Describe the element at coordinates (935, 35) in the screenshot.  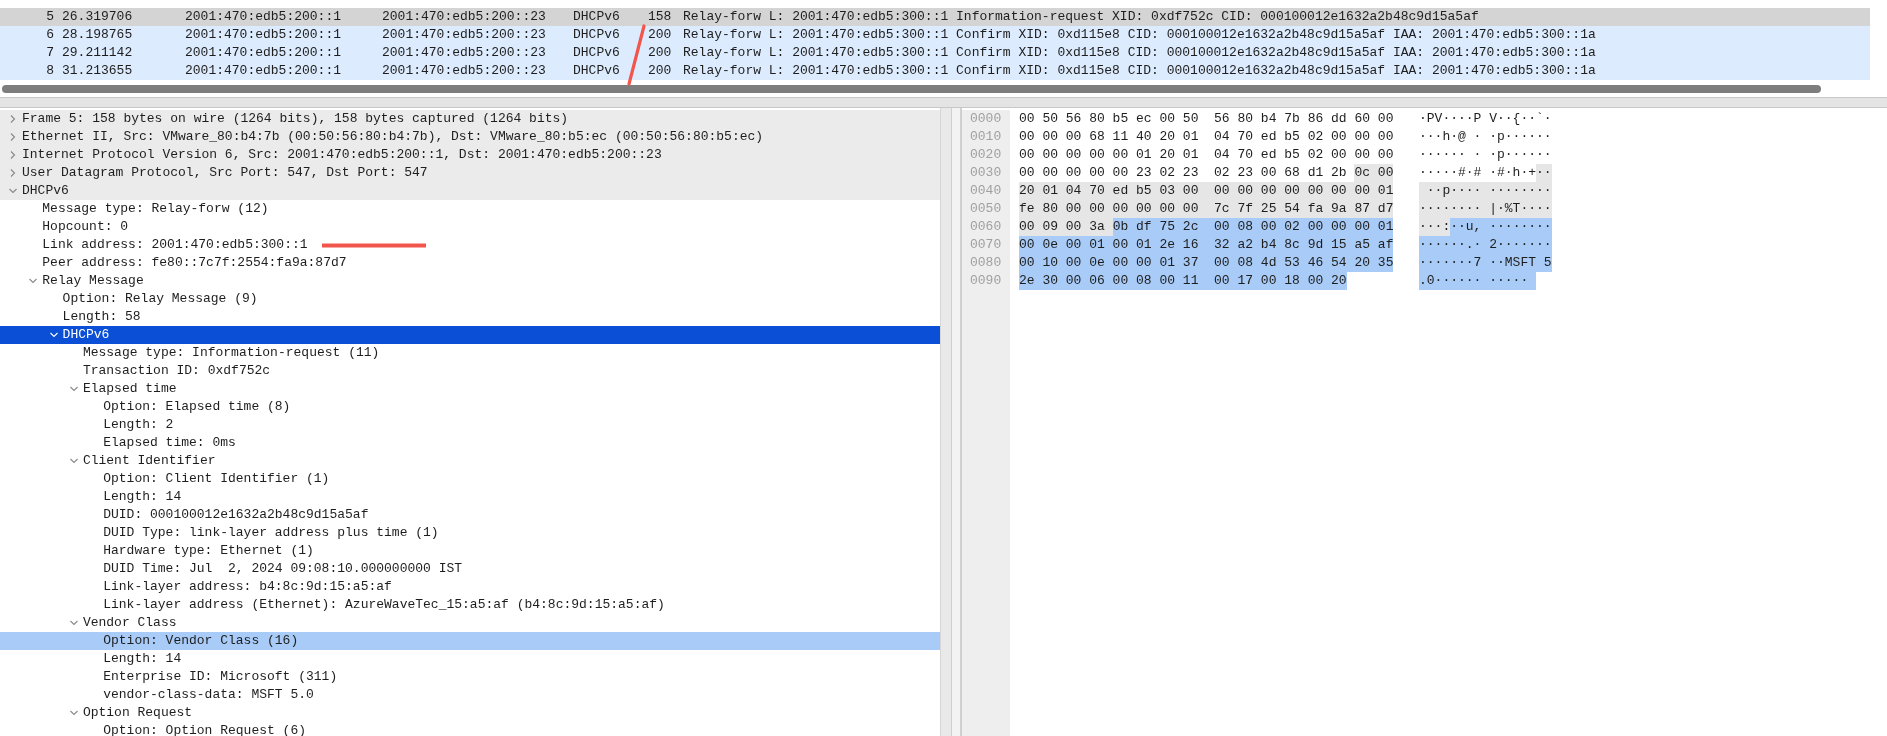
I see `packet-row: 6 28.198765 2001:470:edb5:200::1 2001:470:edb5:200::23 DHCPv6 200 Relay-forw L: 2001:470:edb5:300::1 Confirm XID: 0xd115e8 CID: 000100012e1632a2b48c9d15a5af IAA: 2001:470:edb5:300::1a` at that location.